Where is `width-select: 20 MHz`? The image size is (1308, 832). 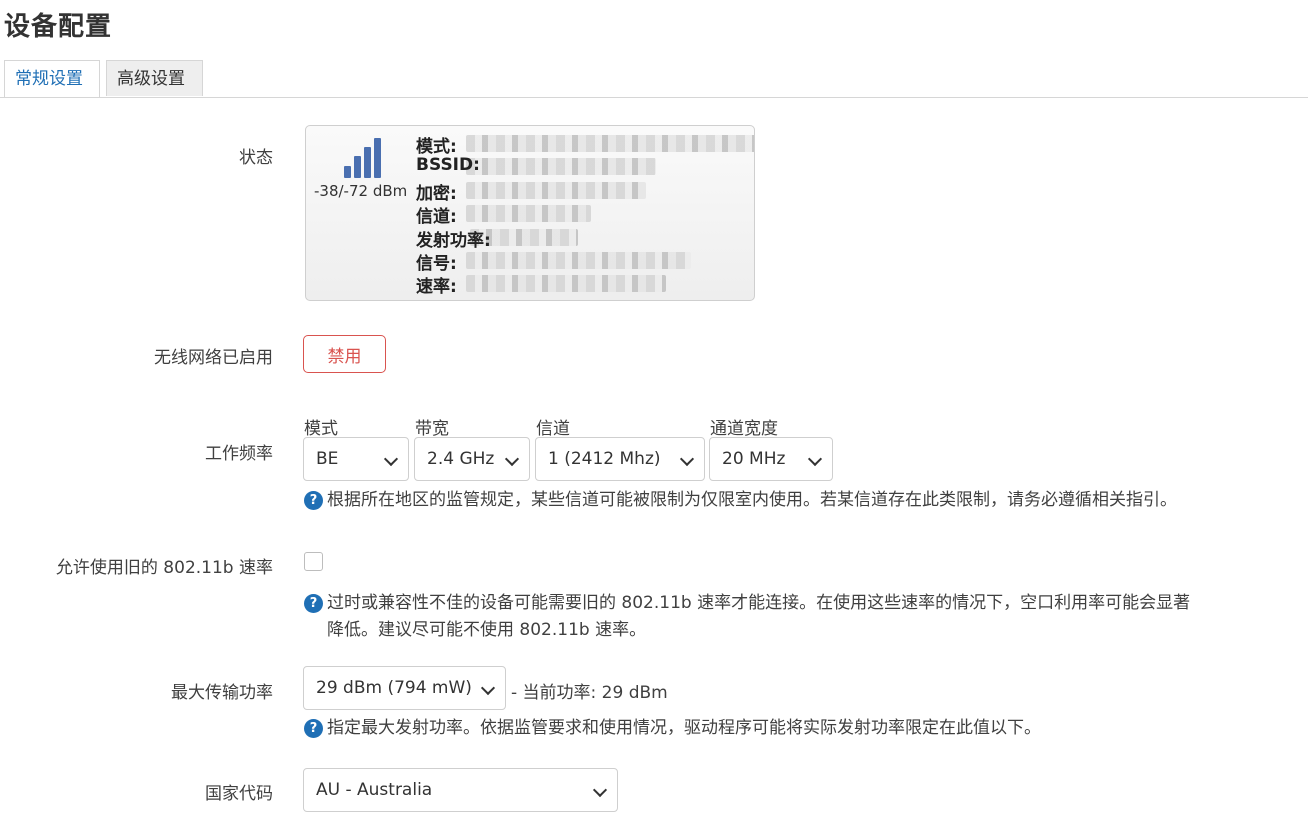 width-select: 20 MHz is located at coordinates (771, 459).